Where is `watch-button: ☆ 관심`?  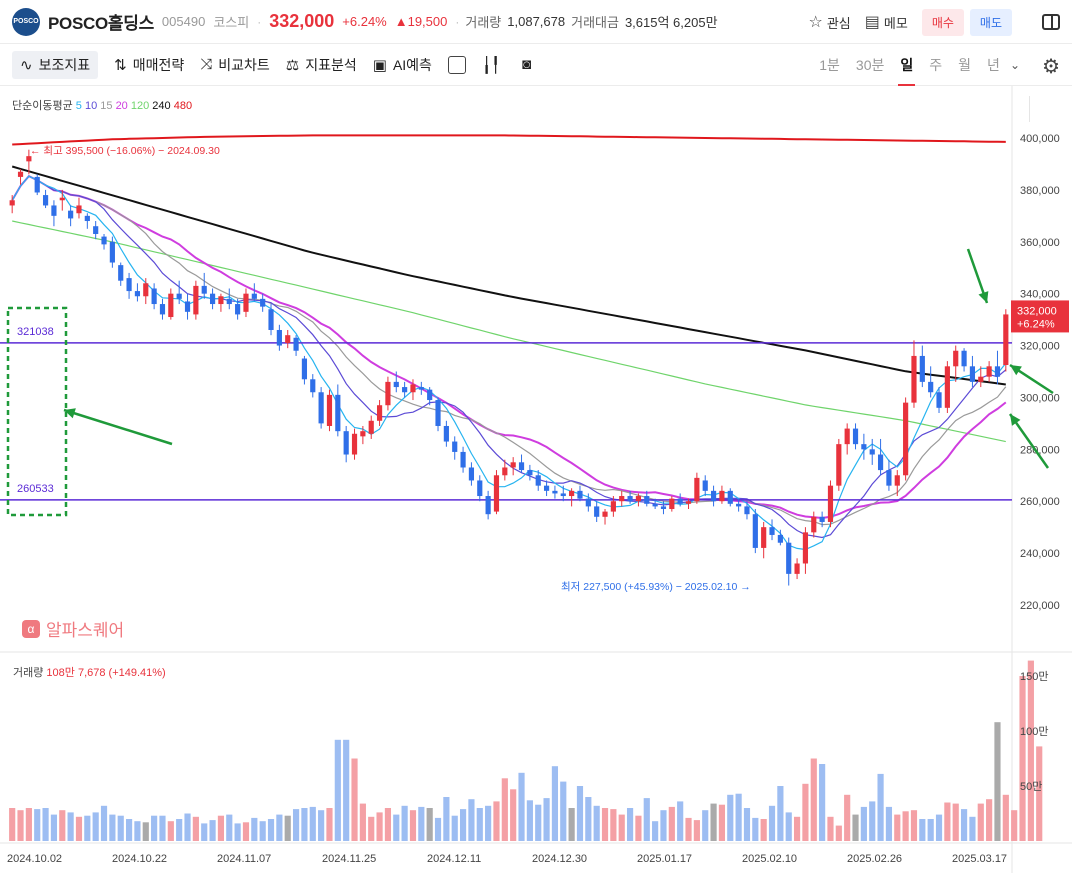
watch-button: ☆ 관심 is located at coordinates (830, 22).